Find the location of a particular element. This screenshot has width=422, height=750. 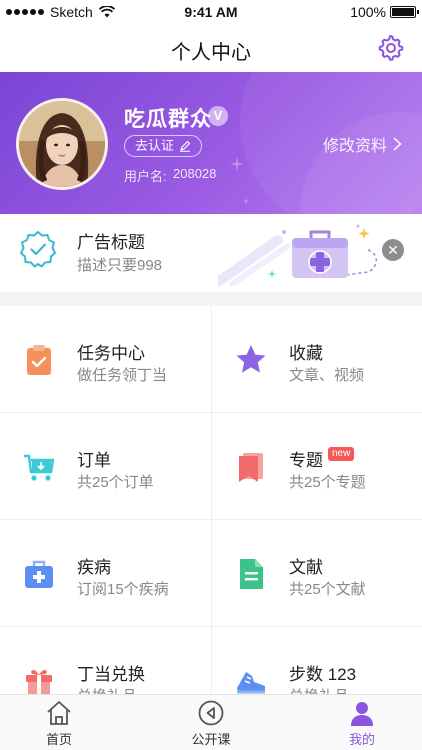

nav-bar: 个人中心 is located at coordinates (211, 48).